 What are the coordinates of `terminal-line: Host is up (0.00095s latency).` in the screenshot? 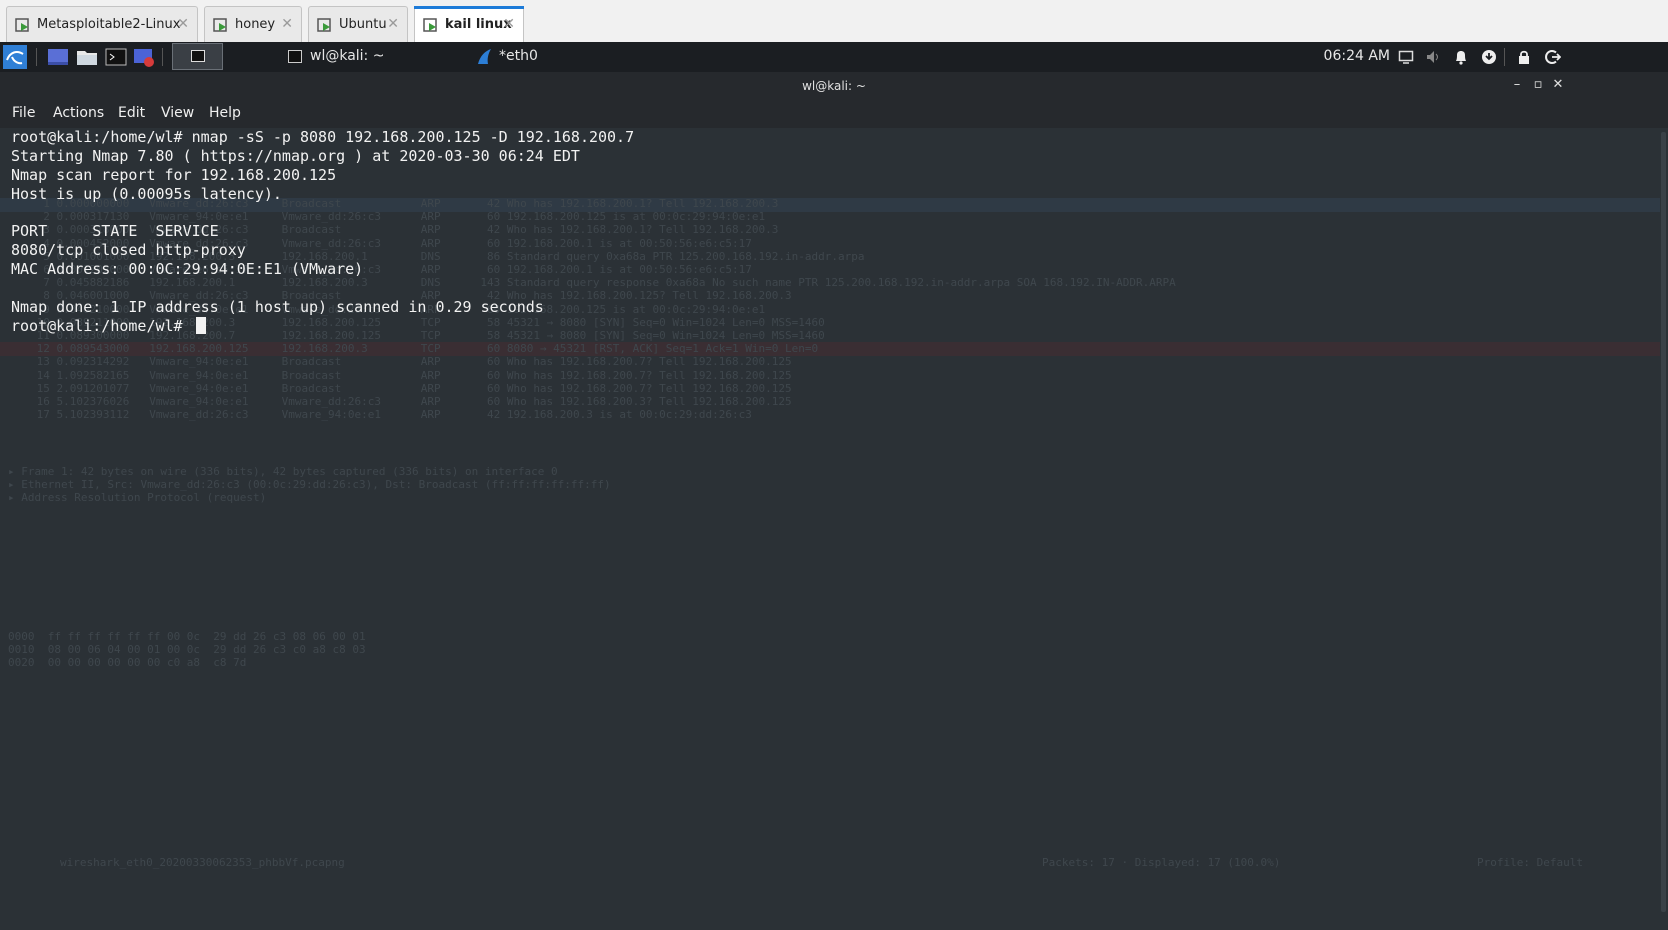 It's located at (146, 194).